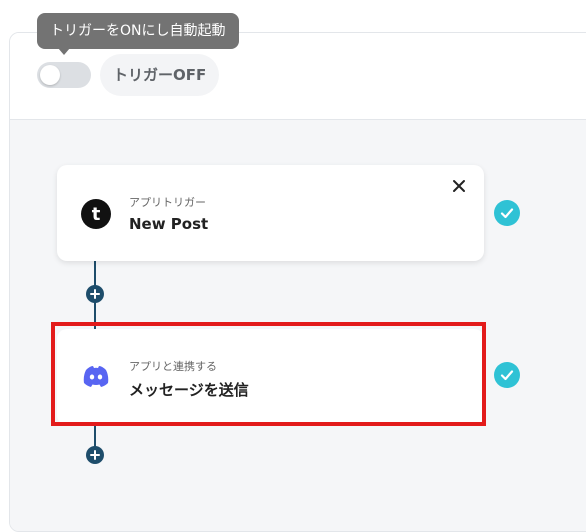  What do you see at coordinates (270, 213) in the screenshot?
I see `step-card-trigger: t アプリトリガー New Post` at bounding box center [270, 213].